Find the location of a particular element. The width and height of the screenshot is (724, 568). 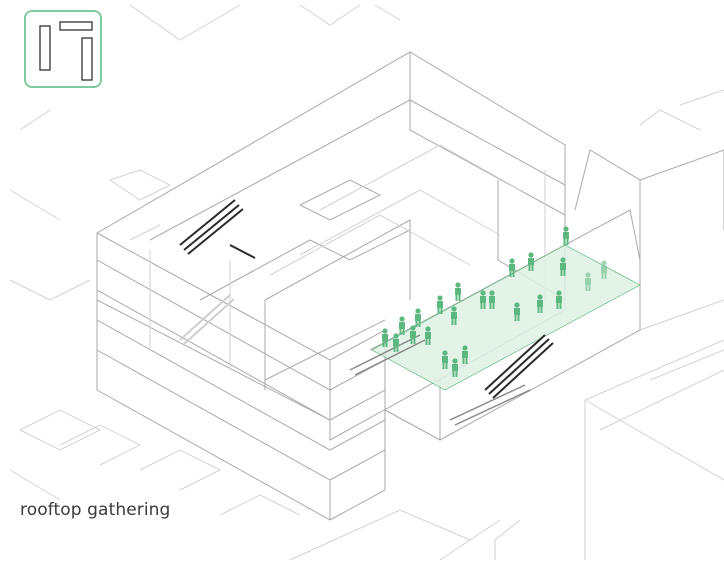

stair-upper is located at coordinates (217, 229).